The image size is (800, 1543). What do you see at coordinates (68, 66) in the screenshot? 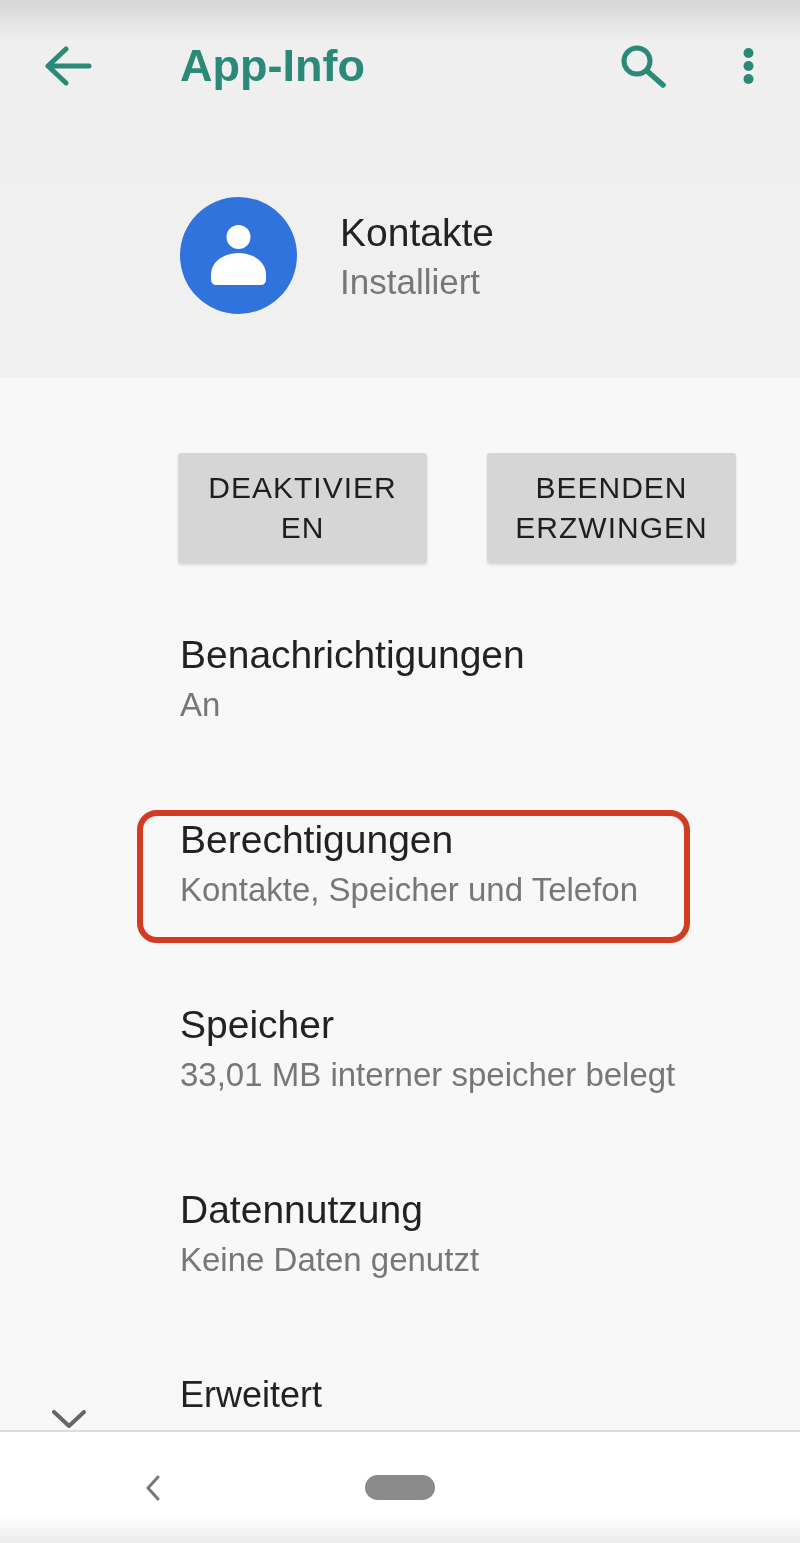
I see `back-arrow-icon` at bounding box center [68, 66].